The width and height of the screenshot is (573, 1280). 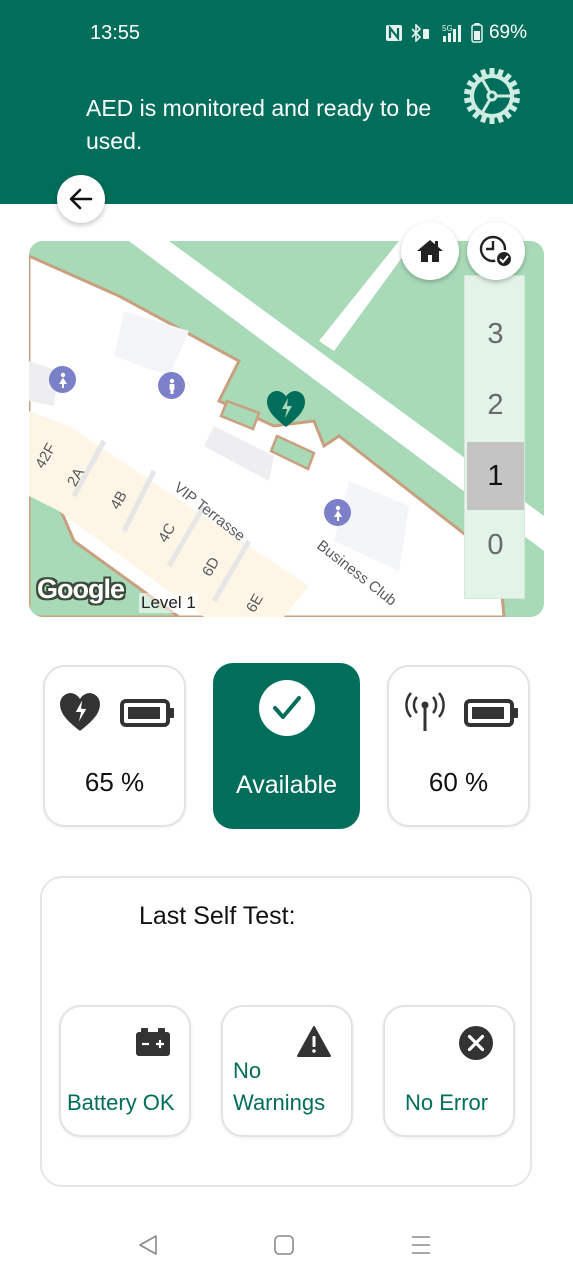 What do you see at coordinates (495, 545) in the screenshot?
I see `floor-button-0: 0` at bounding box center [495, 545].